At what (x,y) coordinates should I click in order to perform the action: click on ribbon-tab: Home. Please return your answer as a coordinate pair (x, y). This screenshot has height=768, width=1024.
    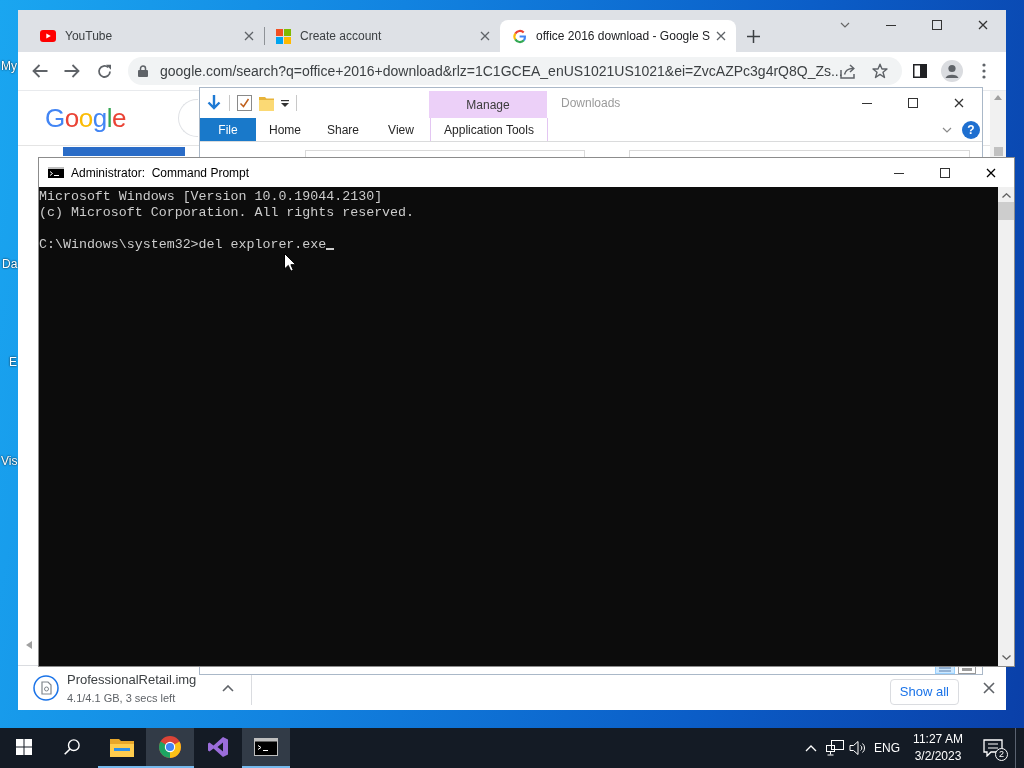
    Looking at the image, I should click on (285, 129).